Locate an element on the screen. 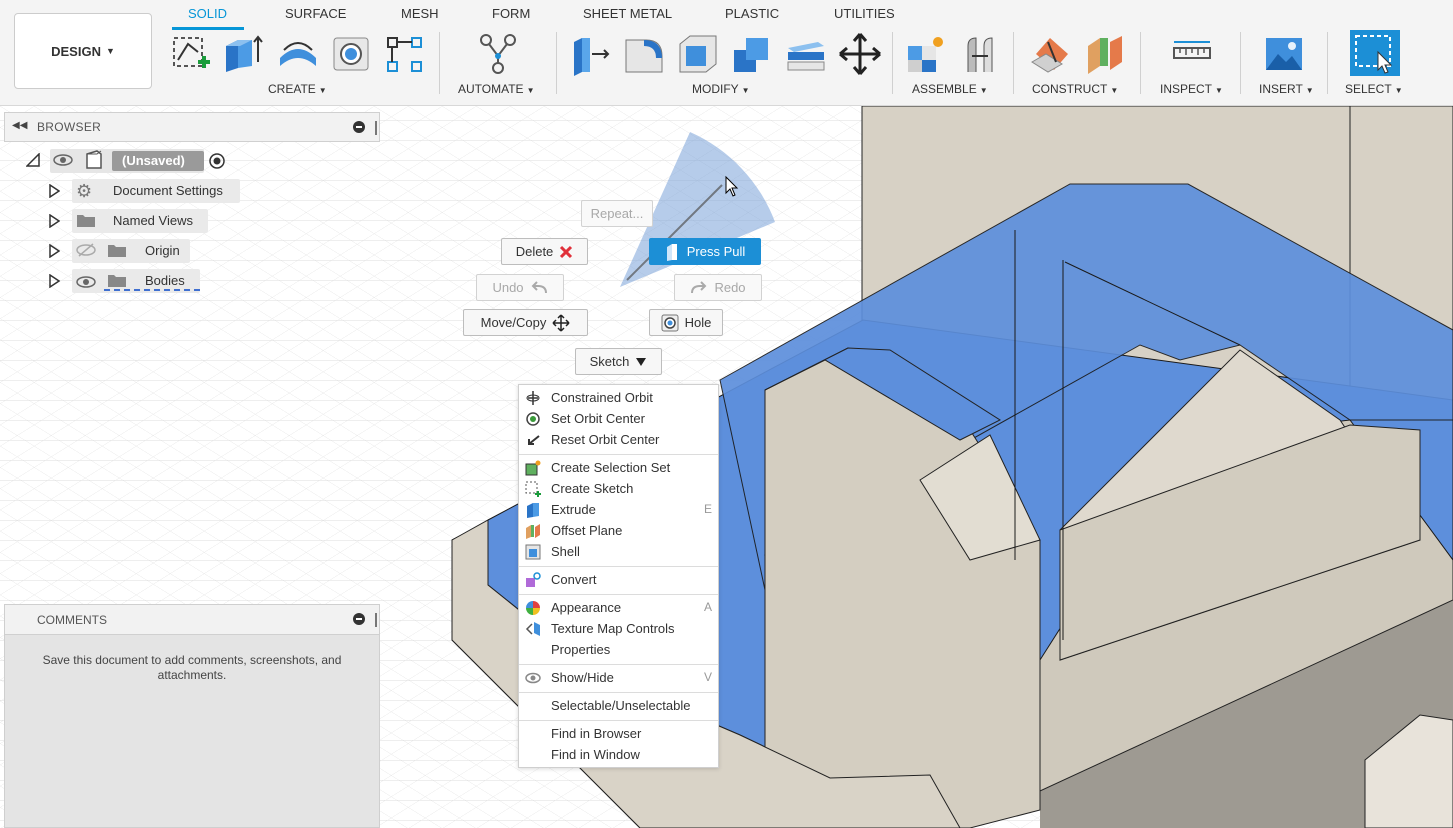  eye-hidden-icon is located at coordinates (86, 250).